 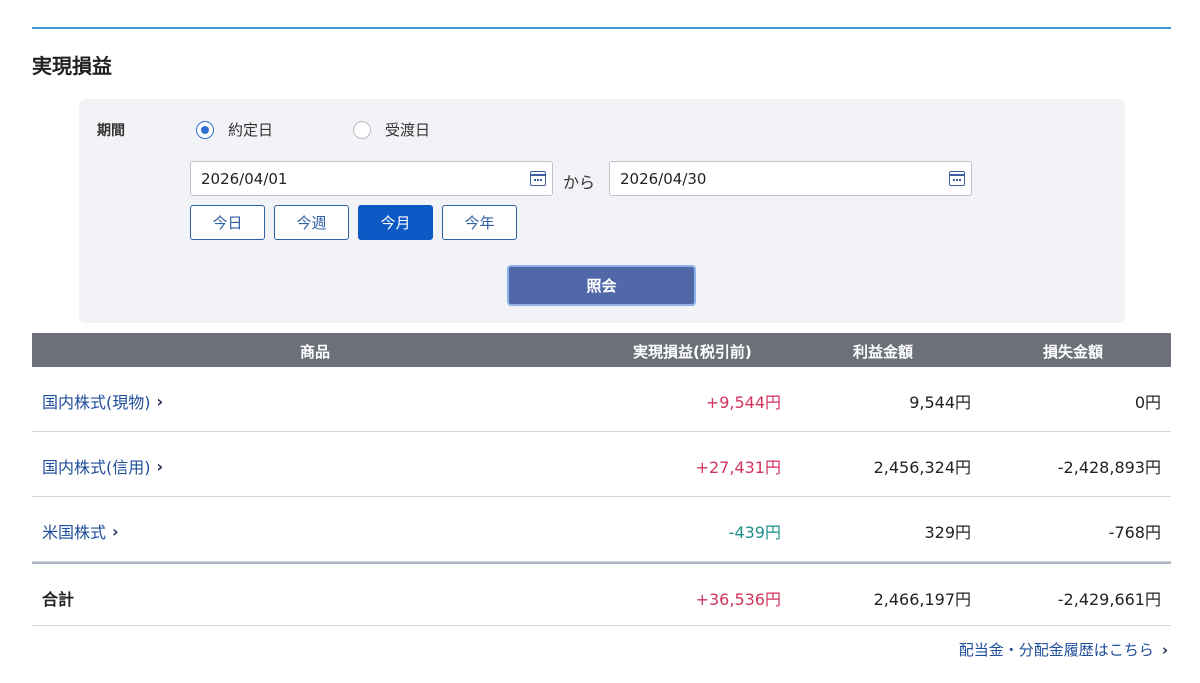 I want to click on loss-value: -2,428,893円, so click(x=1109, y=467).